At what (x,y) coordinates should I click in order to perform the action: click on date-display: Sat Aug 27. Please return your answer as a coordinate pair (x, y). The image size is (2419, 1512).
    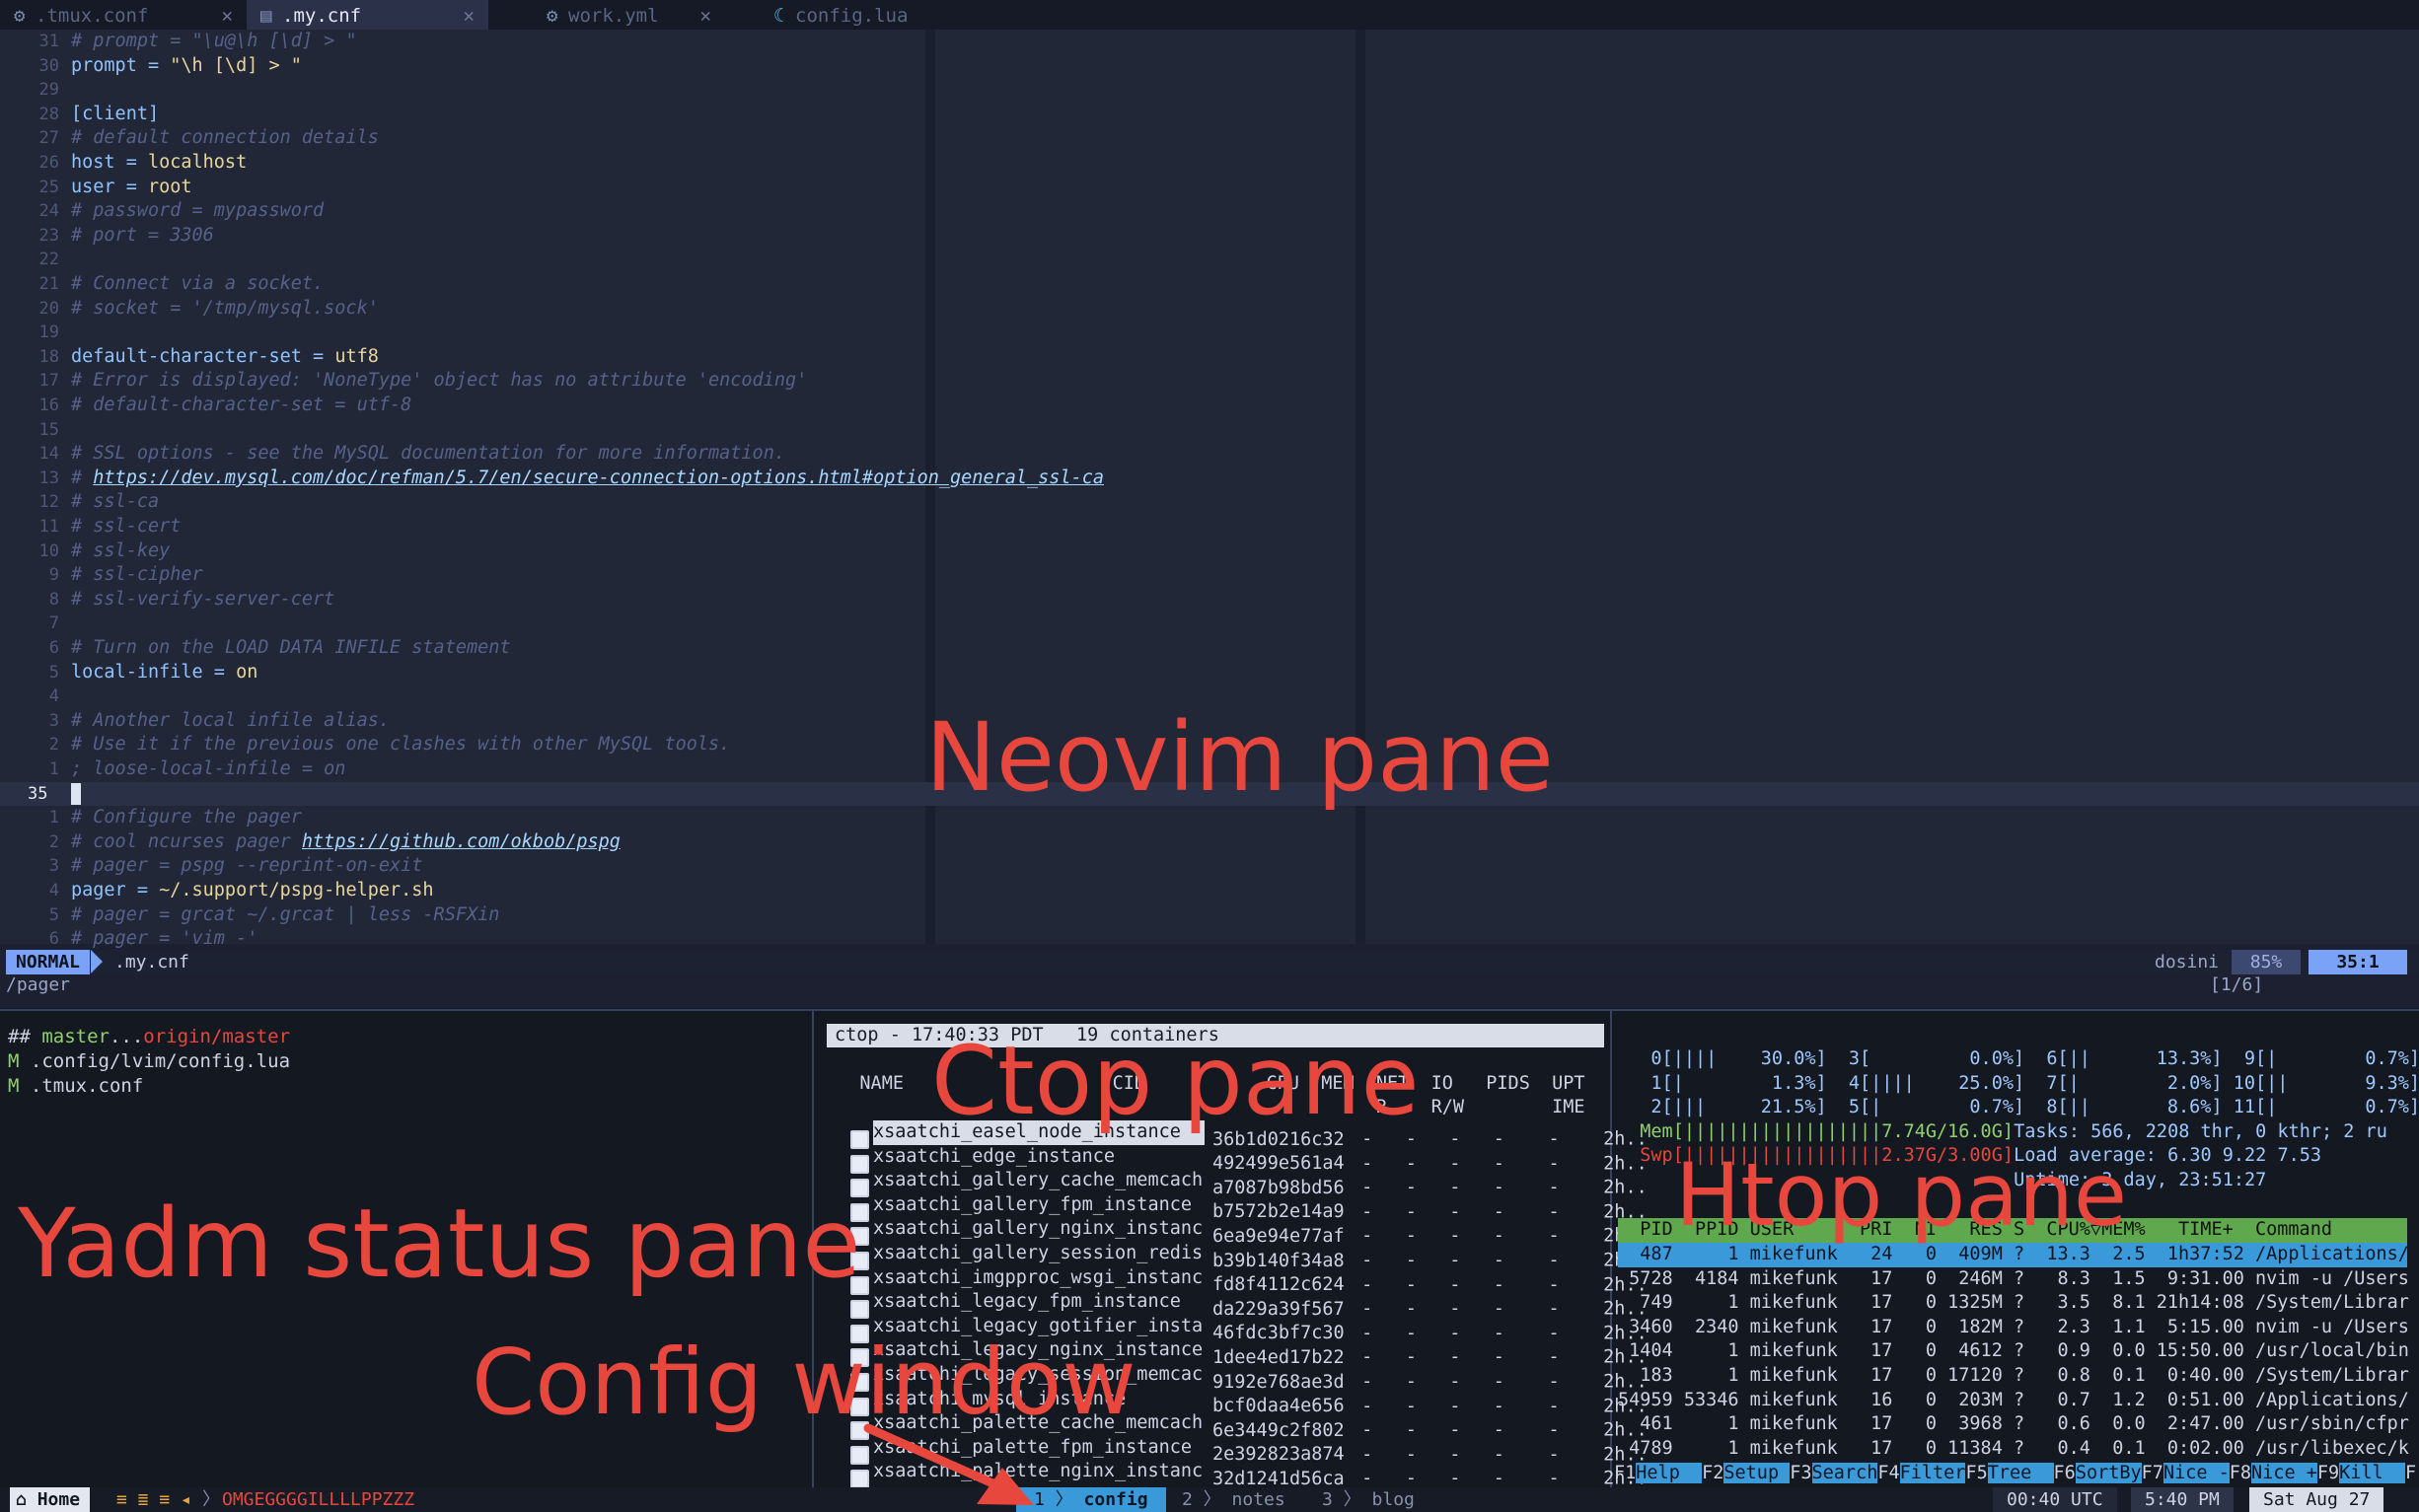
    Looking at the image, I should click on (2316, 1499).